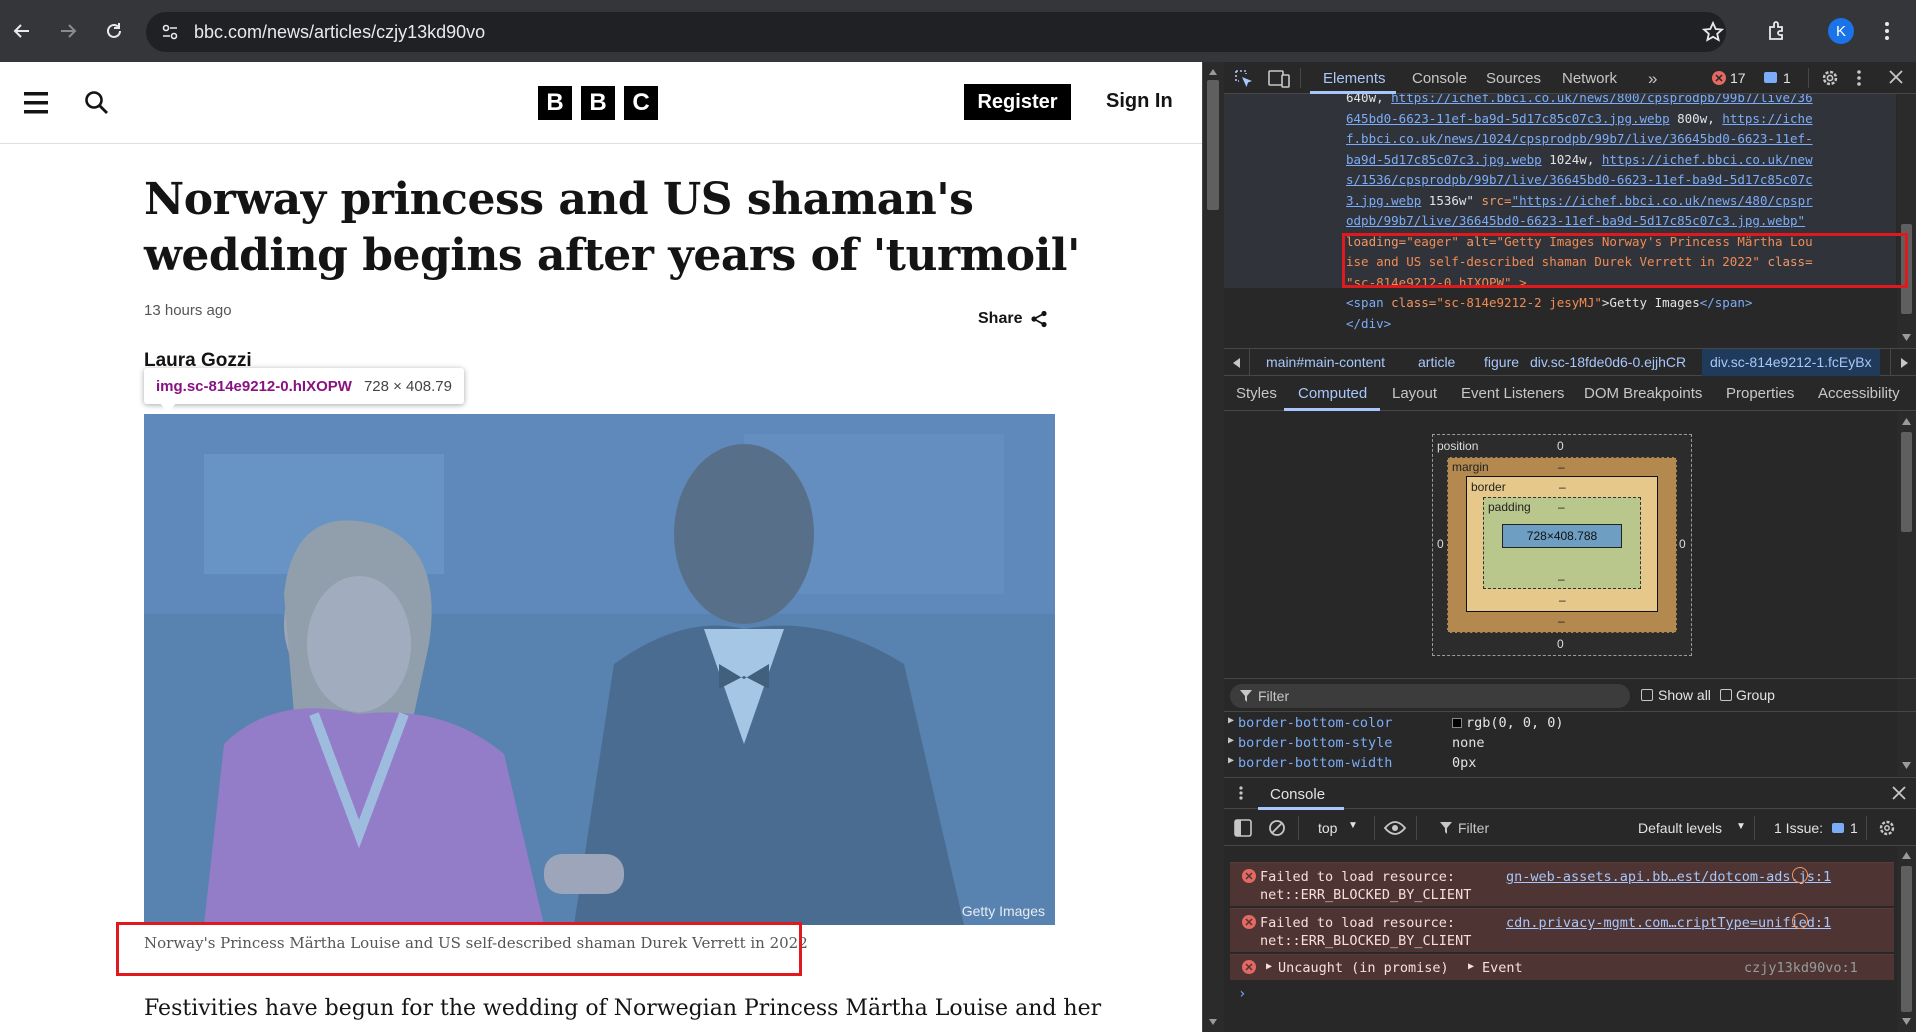 This screenshot has width=1916, height=1032. I want to click on context-selector: top, so click(1327, 828).